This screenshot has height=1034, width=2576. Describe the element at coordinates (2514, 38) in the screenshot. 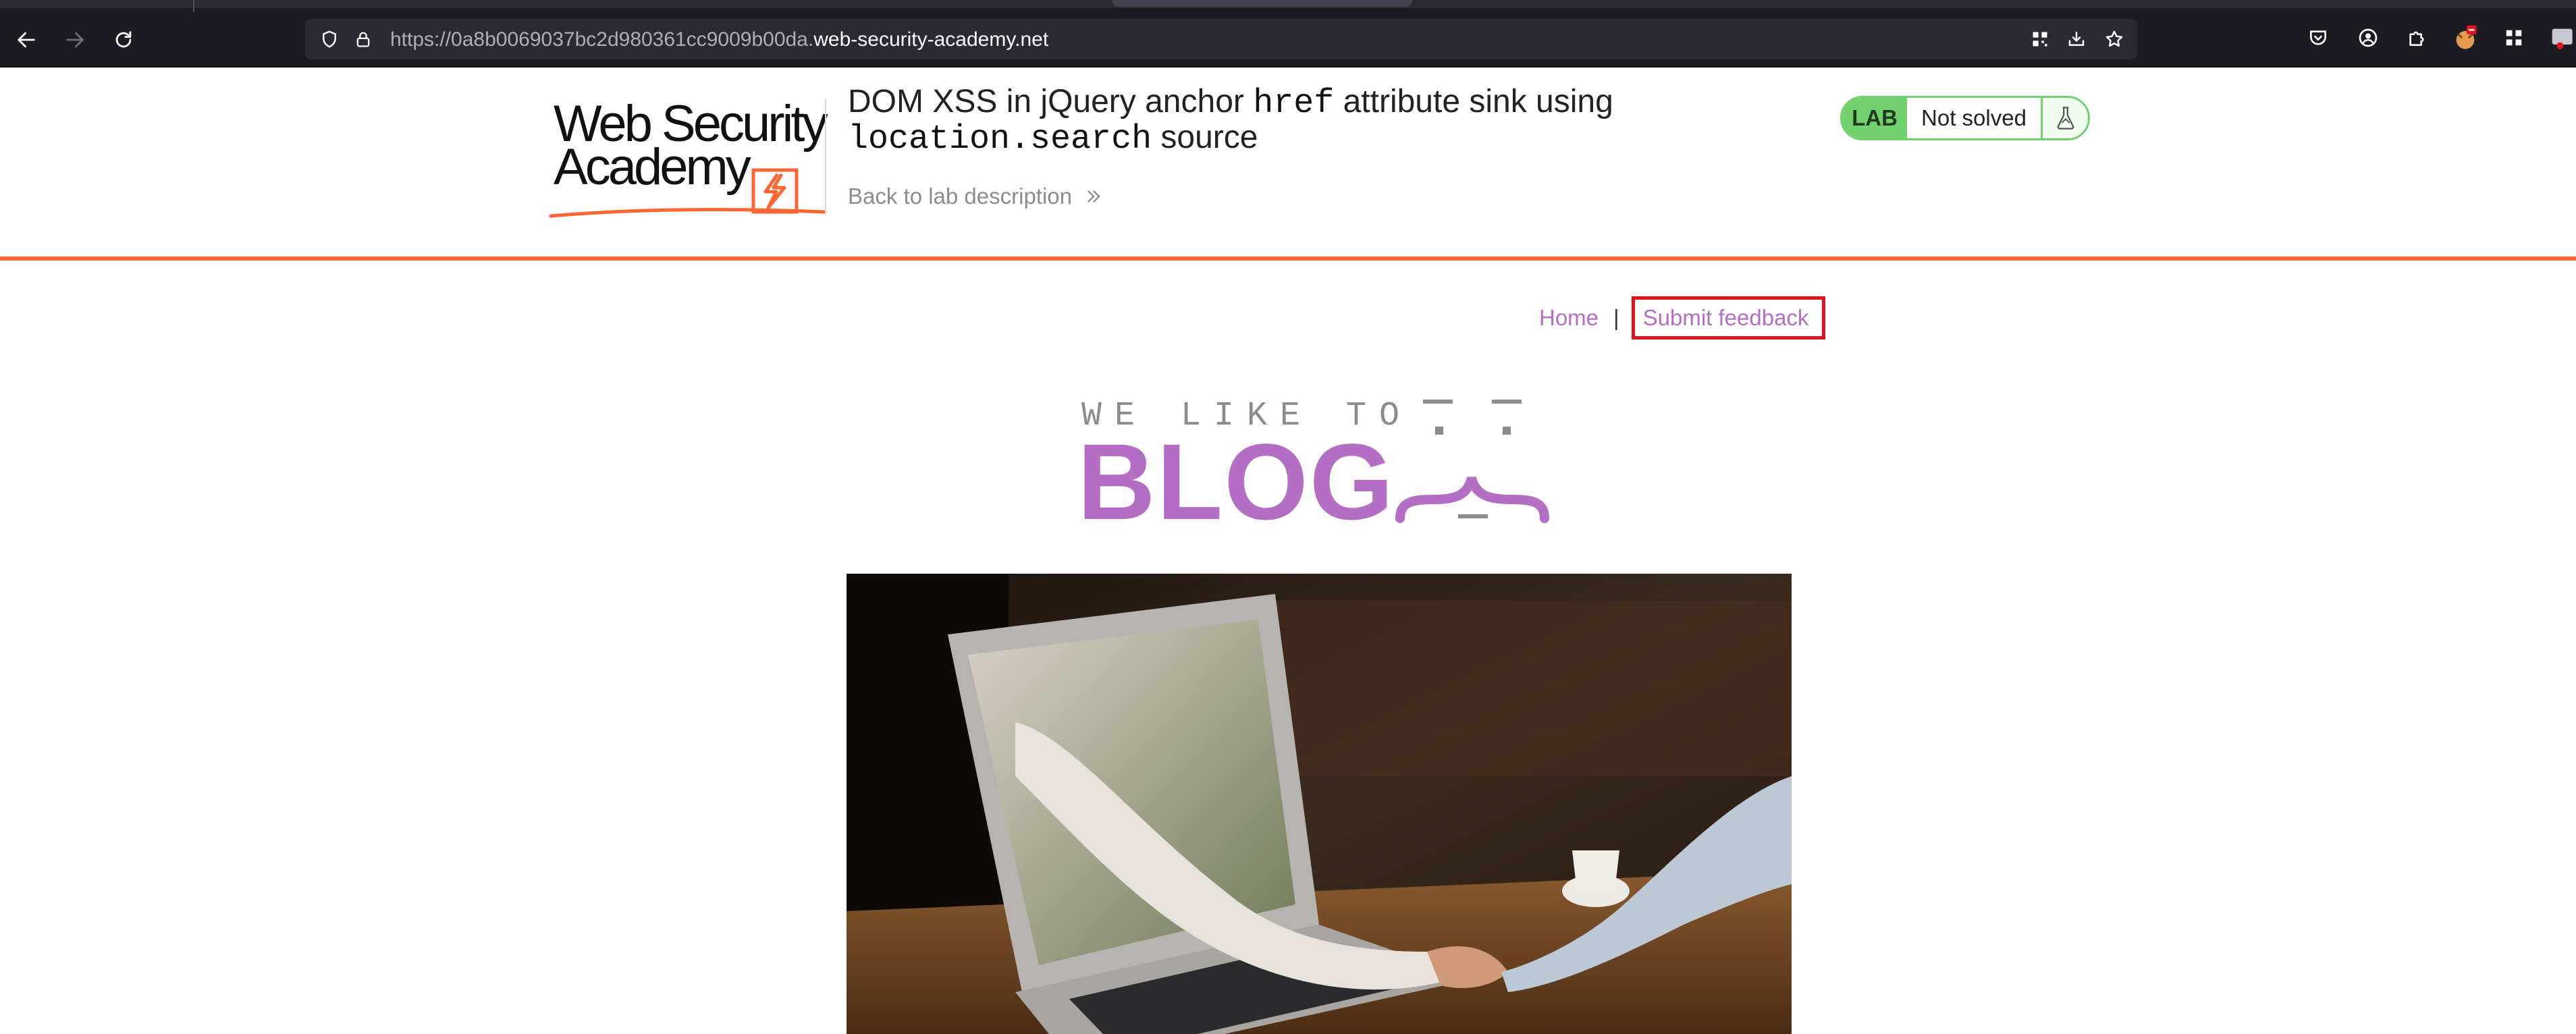

I see `apps-grid-icon` at that location.